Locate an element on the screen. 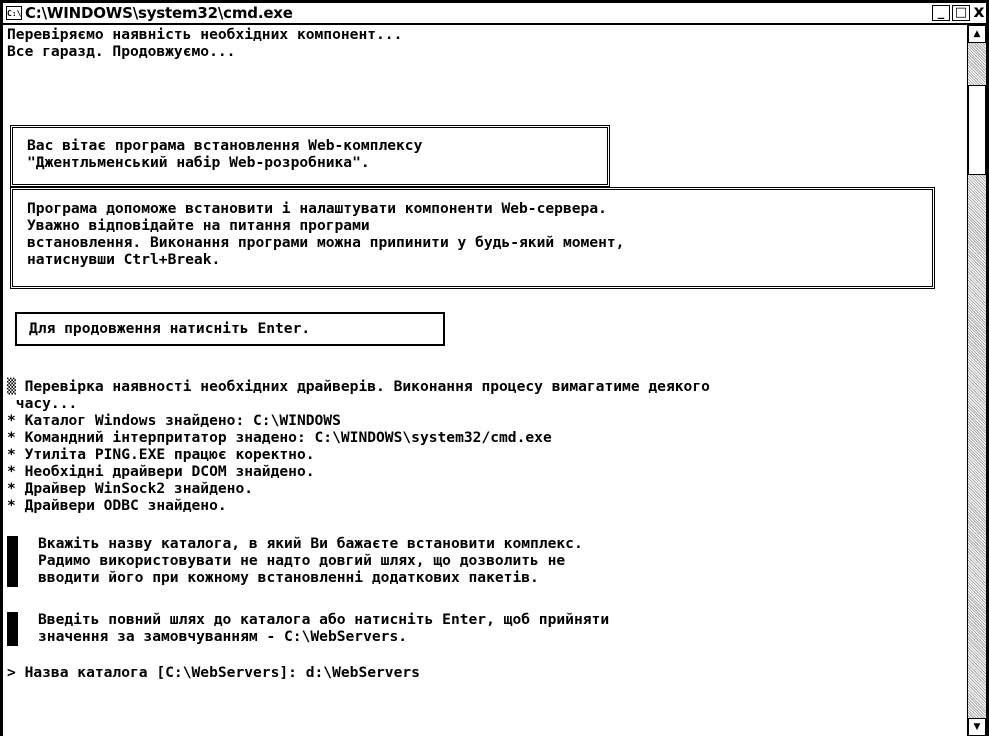  result-line: * Необхідні драйвери DCOM знайдено. is located at coordinates (161, 471).